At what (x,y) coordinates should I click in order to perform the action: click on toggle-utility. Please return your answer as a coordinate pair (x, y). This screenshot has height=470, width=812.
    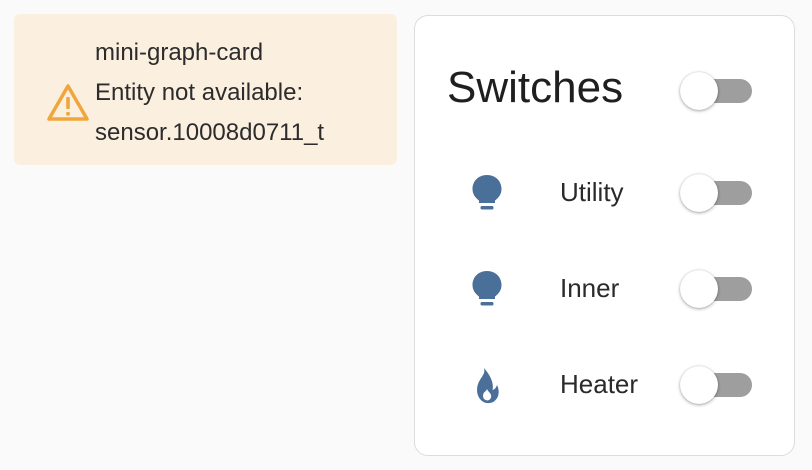
    Looking at the image, I should click on (716, 193).